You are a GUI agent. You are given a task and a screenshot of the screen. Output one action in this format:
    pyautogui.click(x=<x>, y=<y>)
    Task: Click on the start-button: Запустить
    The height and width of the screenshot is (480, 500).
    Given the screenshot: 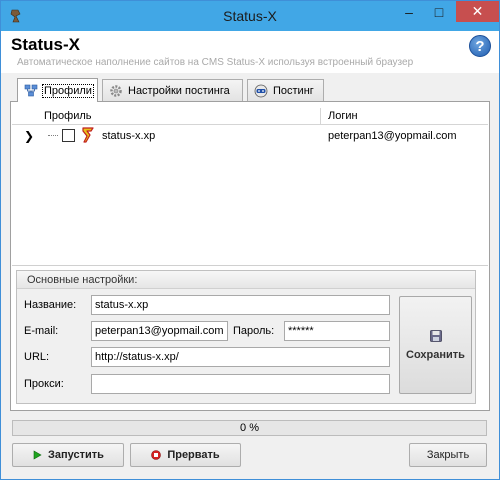 What is the action you would take?
    pyautogui.click(x=68, y=455)
    